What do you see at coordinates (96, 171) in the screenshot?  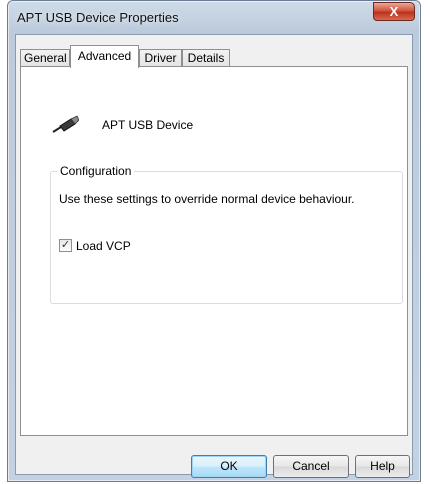 I see `group-title: Configuration` at bounding box center [96, 171].